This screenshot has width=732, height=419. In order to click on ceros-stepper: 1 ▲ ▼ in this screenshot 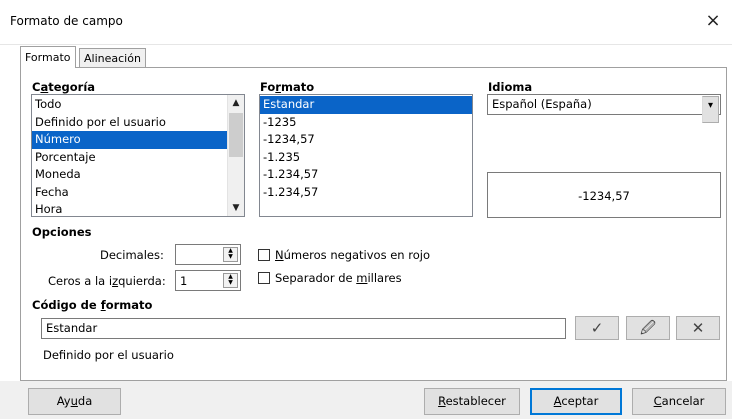, I will do `click(208, 280)`.